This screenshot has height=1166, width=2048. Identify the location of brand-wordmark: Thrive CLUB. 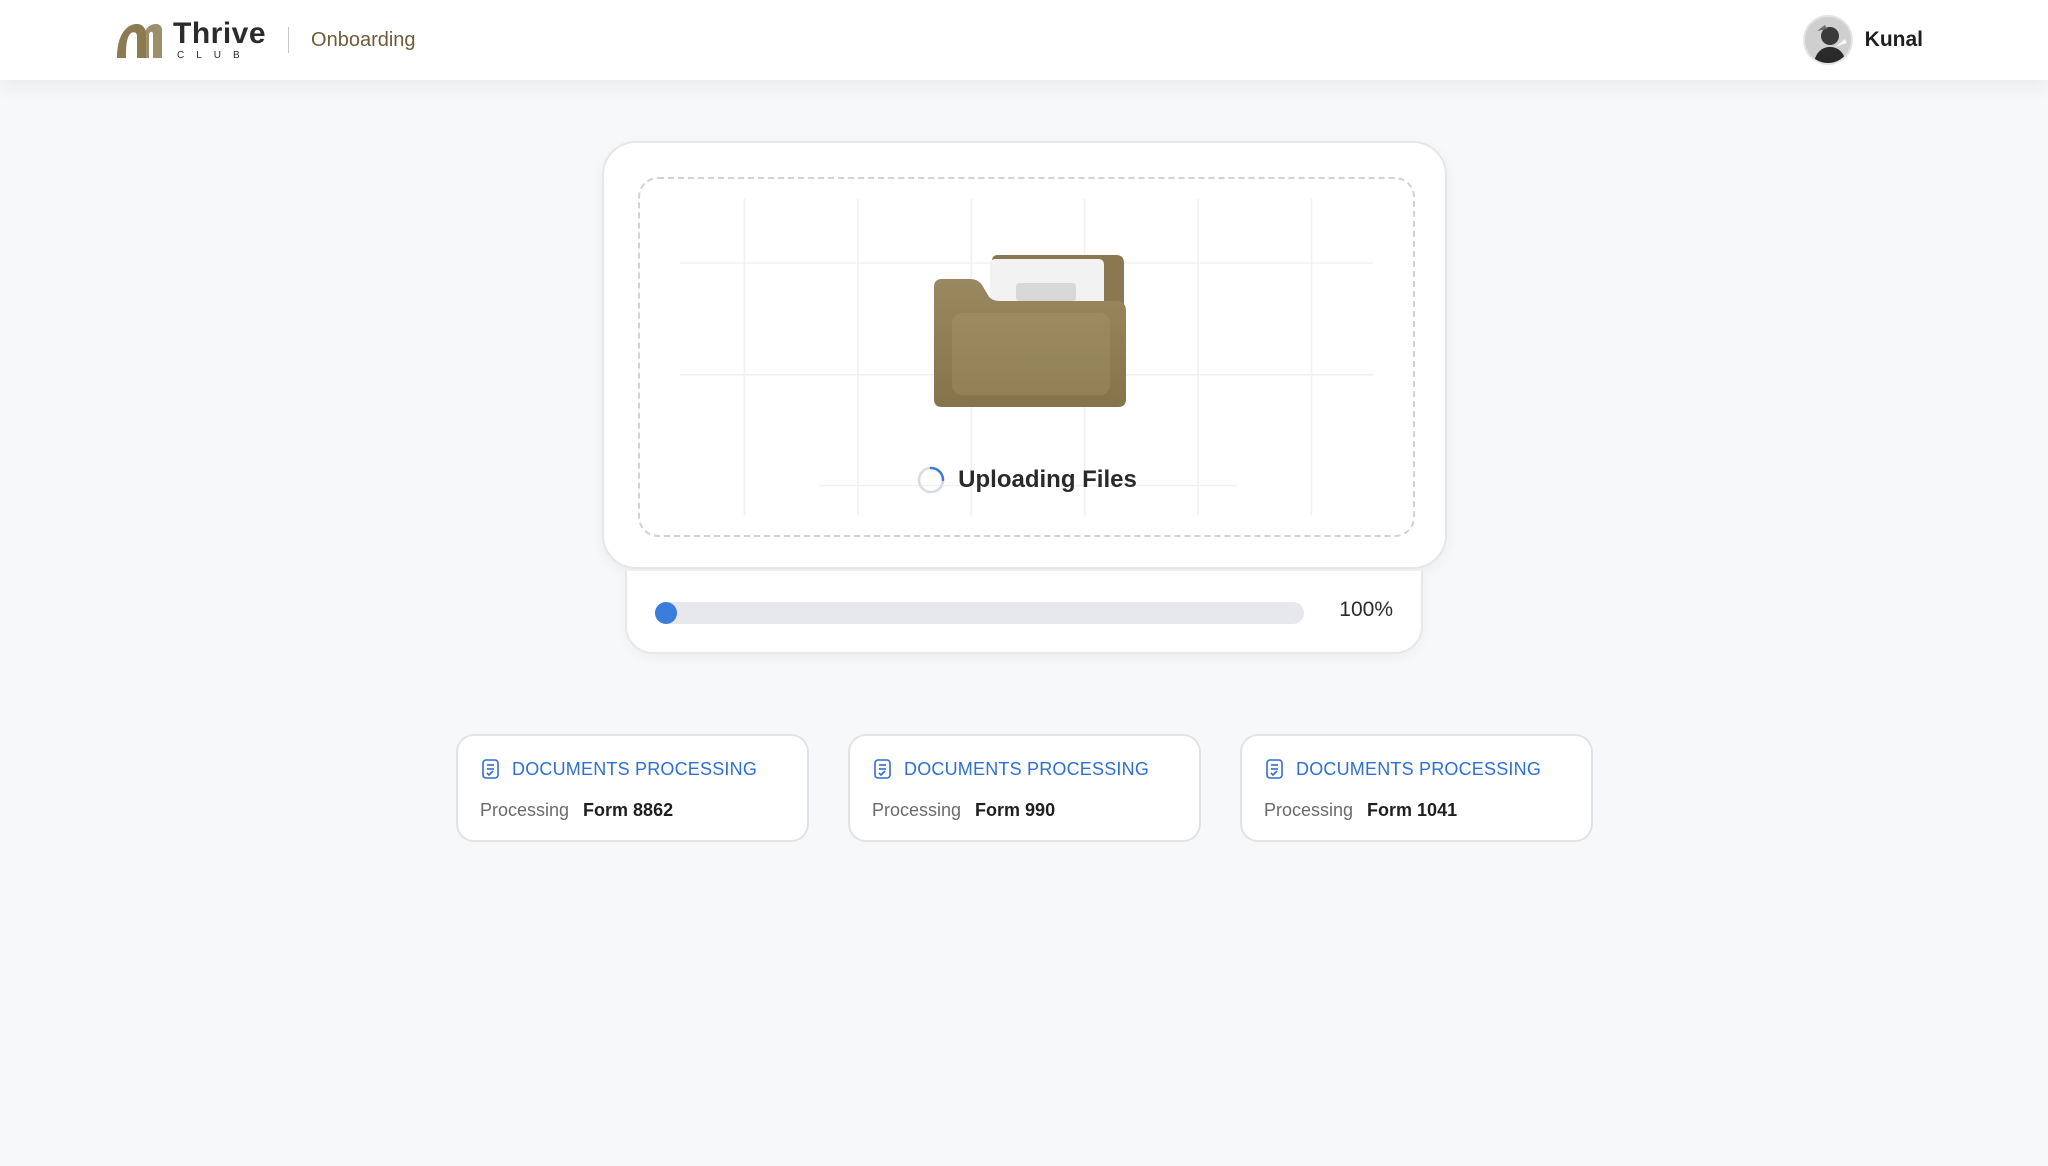
(219, 40).